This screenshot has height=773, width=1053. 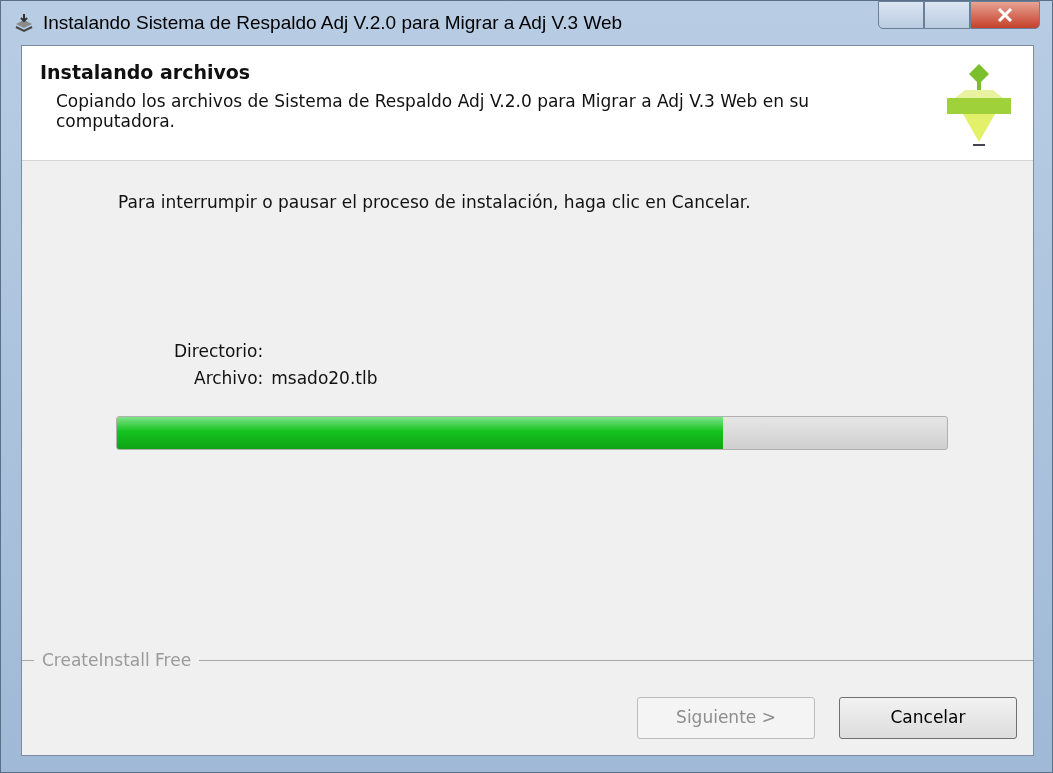 I want to click on instruction-text: Para interrumpir o pausar el proceso de instalación, haga clic en Cancelar., so click(x=435, y=202).